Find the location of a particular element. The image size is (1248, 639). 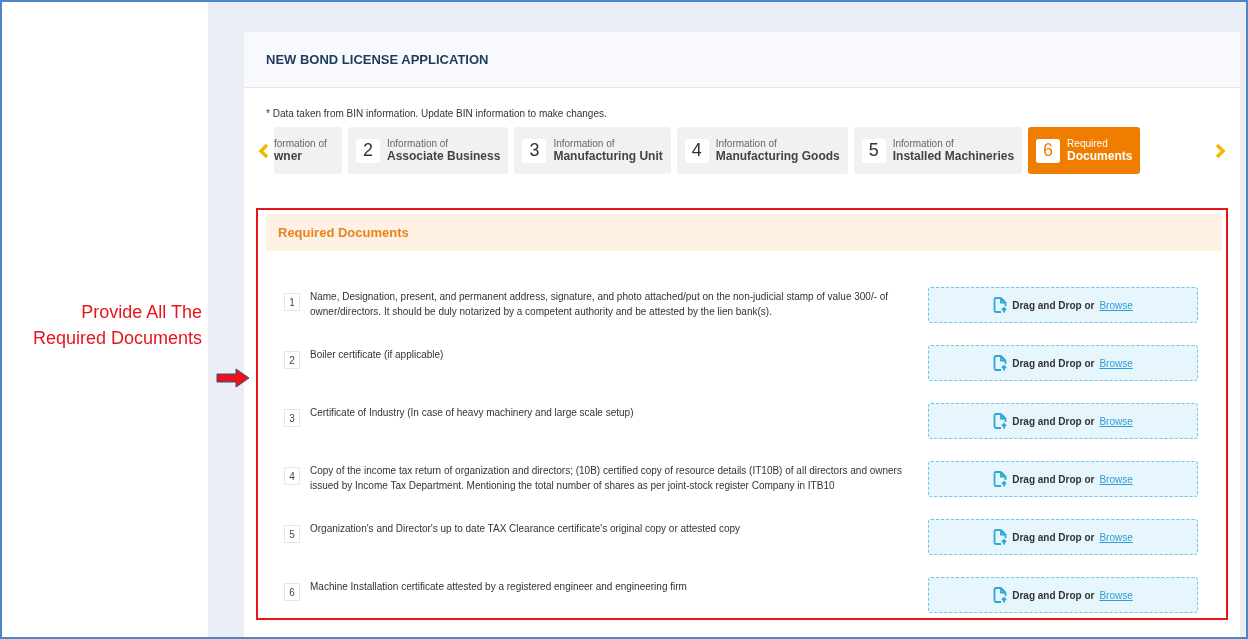

document-description: Copy of the income tax return of organization and directors; (10B) certified copy of resource details (IT10B) of all directors and owners issued by Income Tax Department. Mentioning the total number of shares as per joint-stock register Company in ITB10 is located at coordinates (606, 478).